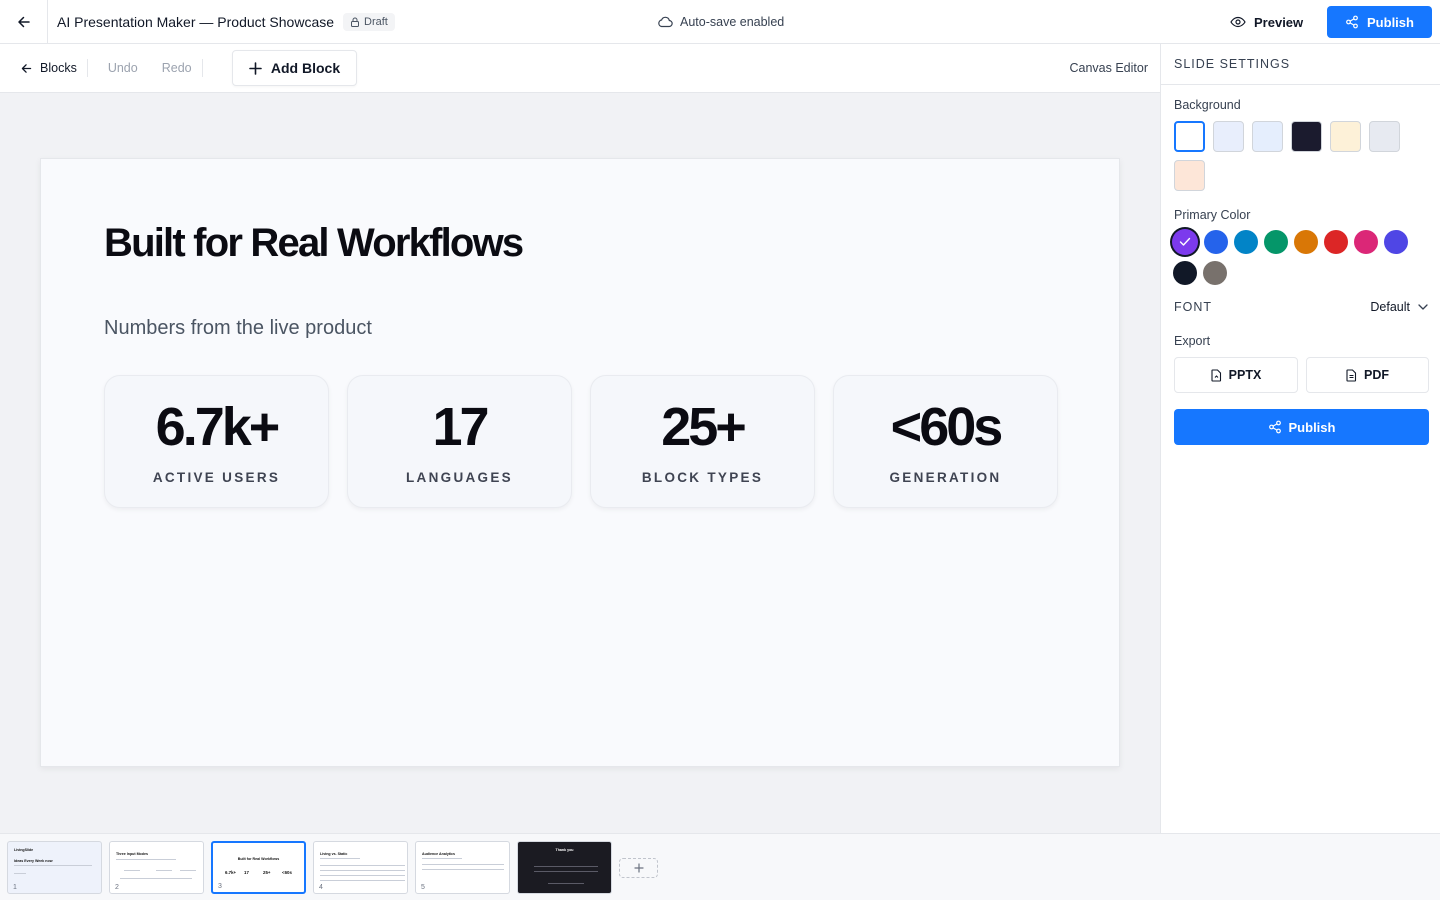 The width and height of the screenshot is (1440, 900). Describe the element at coordinates (1294, 156) in the screenshot. I see `background-swatches` at that location.